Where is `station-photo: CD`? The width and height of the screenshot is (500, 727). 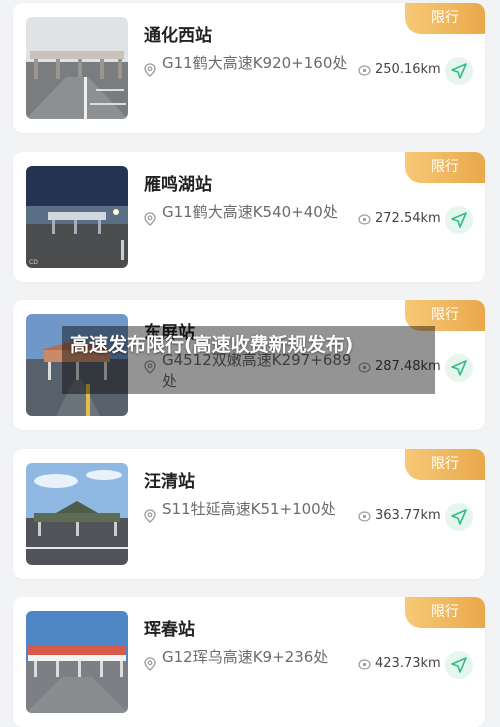 station-photo: CD is located at coordinates (77, 217).